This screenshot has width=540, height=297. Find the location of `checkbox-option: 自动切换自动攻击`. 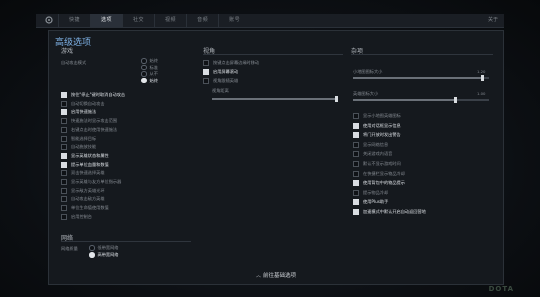

checkbox-option: 自动切换自动攻击 is located at coordinates (83, 103).